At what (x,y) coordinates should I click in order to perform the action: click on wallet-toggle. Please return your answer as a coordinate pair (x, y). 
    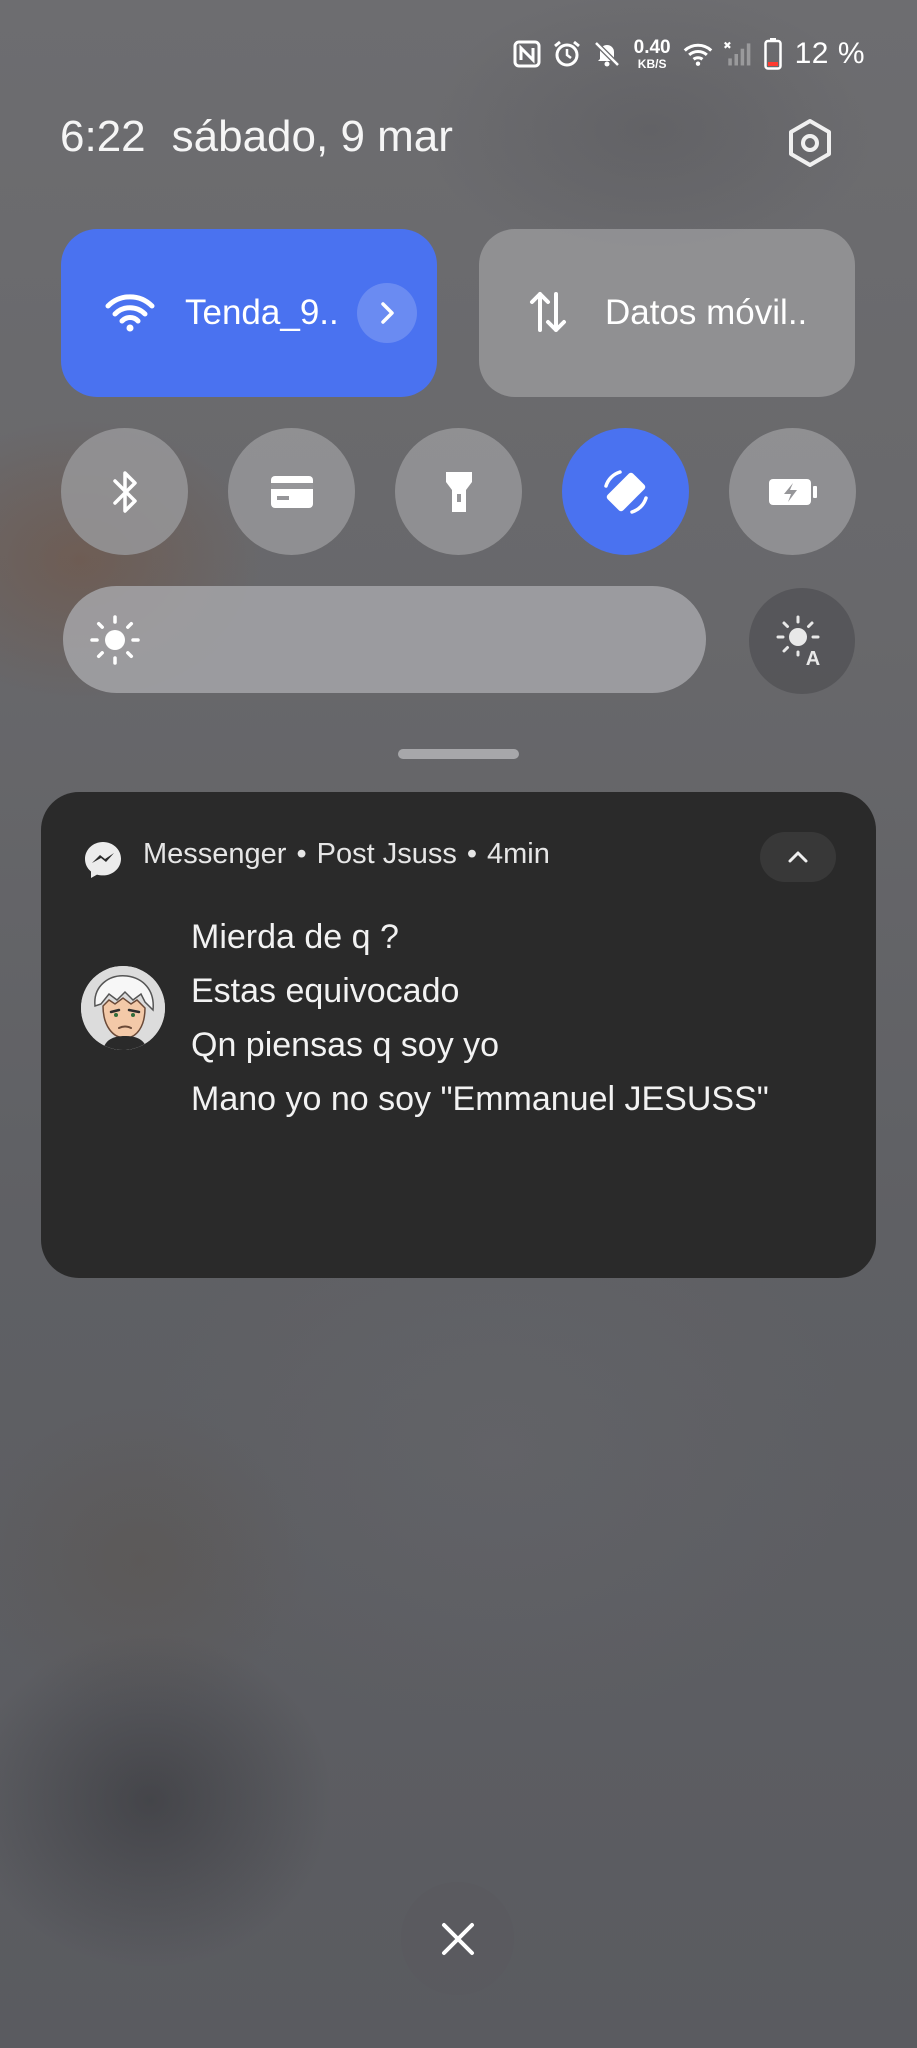
    Looking at the image, I should click on (291, 491).